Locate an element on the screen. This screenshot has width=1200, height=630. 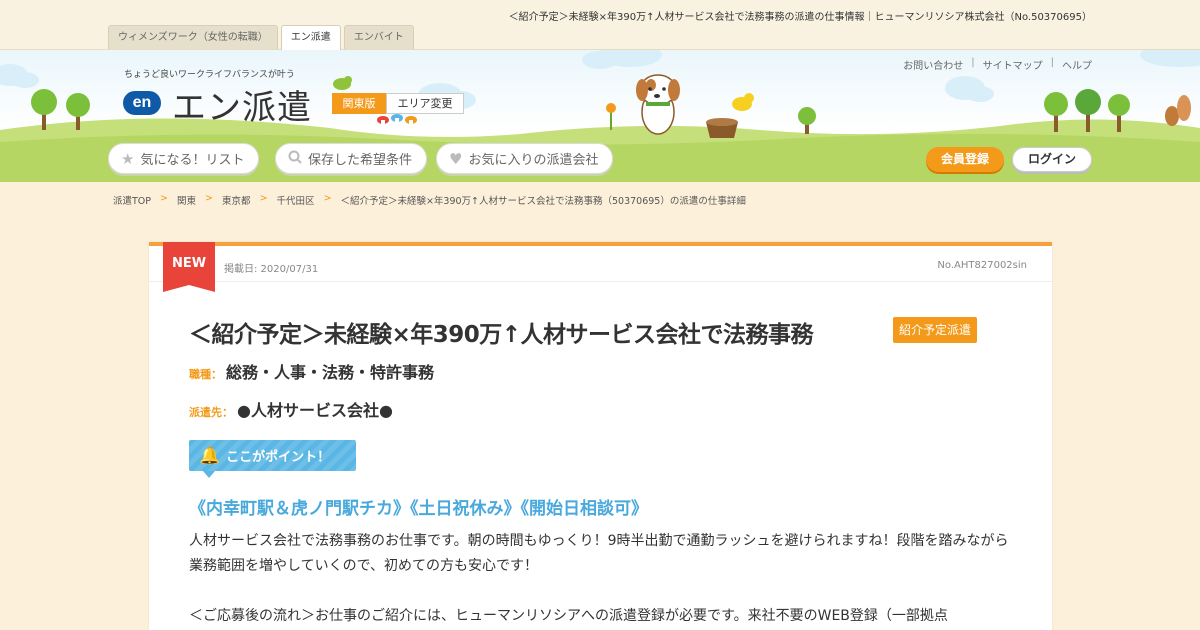
sitemap-link: サイトマップ is located at coordinates (1013, 64).